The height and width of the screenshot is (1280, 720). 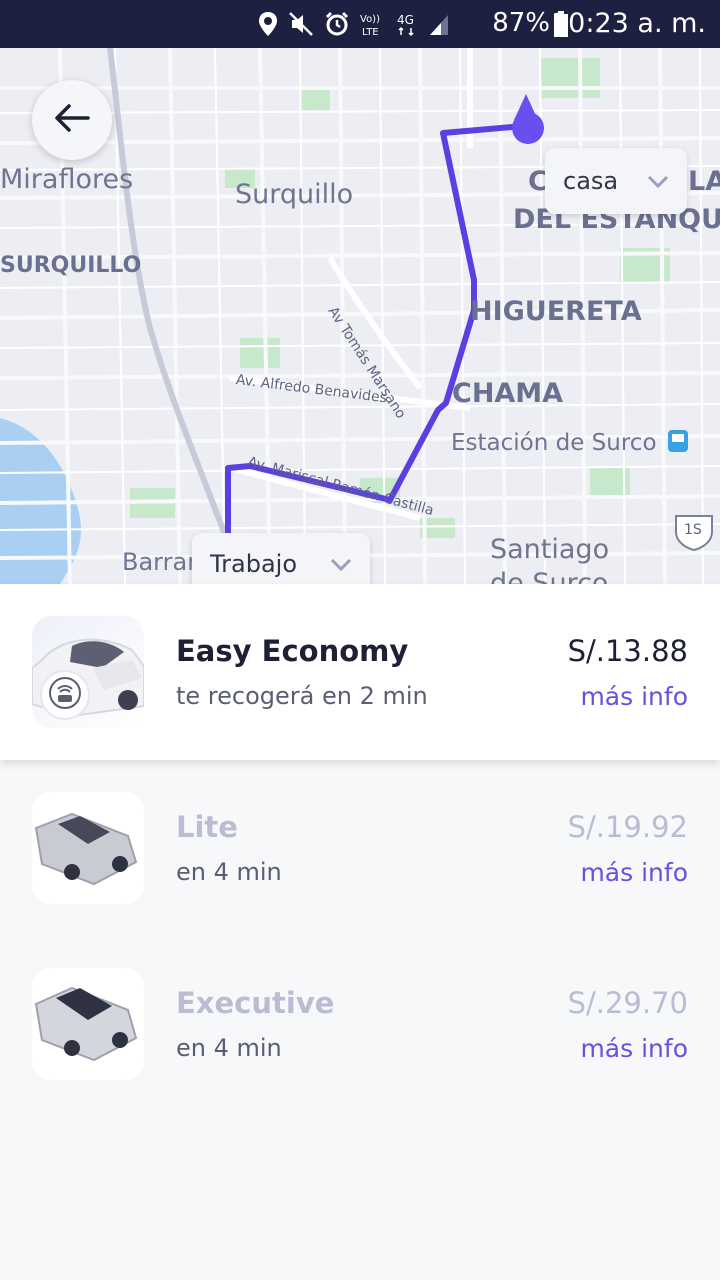 I want to click on arrow-left-icon, so click(x=72, y=120).